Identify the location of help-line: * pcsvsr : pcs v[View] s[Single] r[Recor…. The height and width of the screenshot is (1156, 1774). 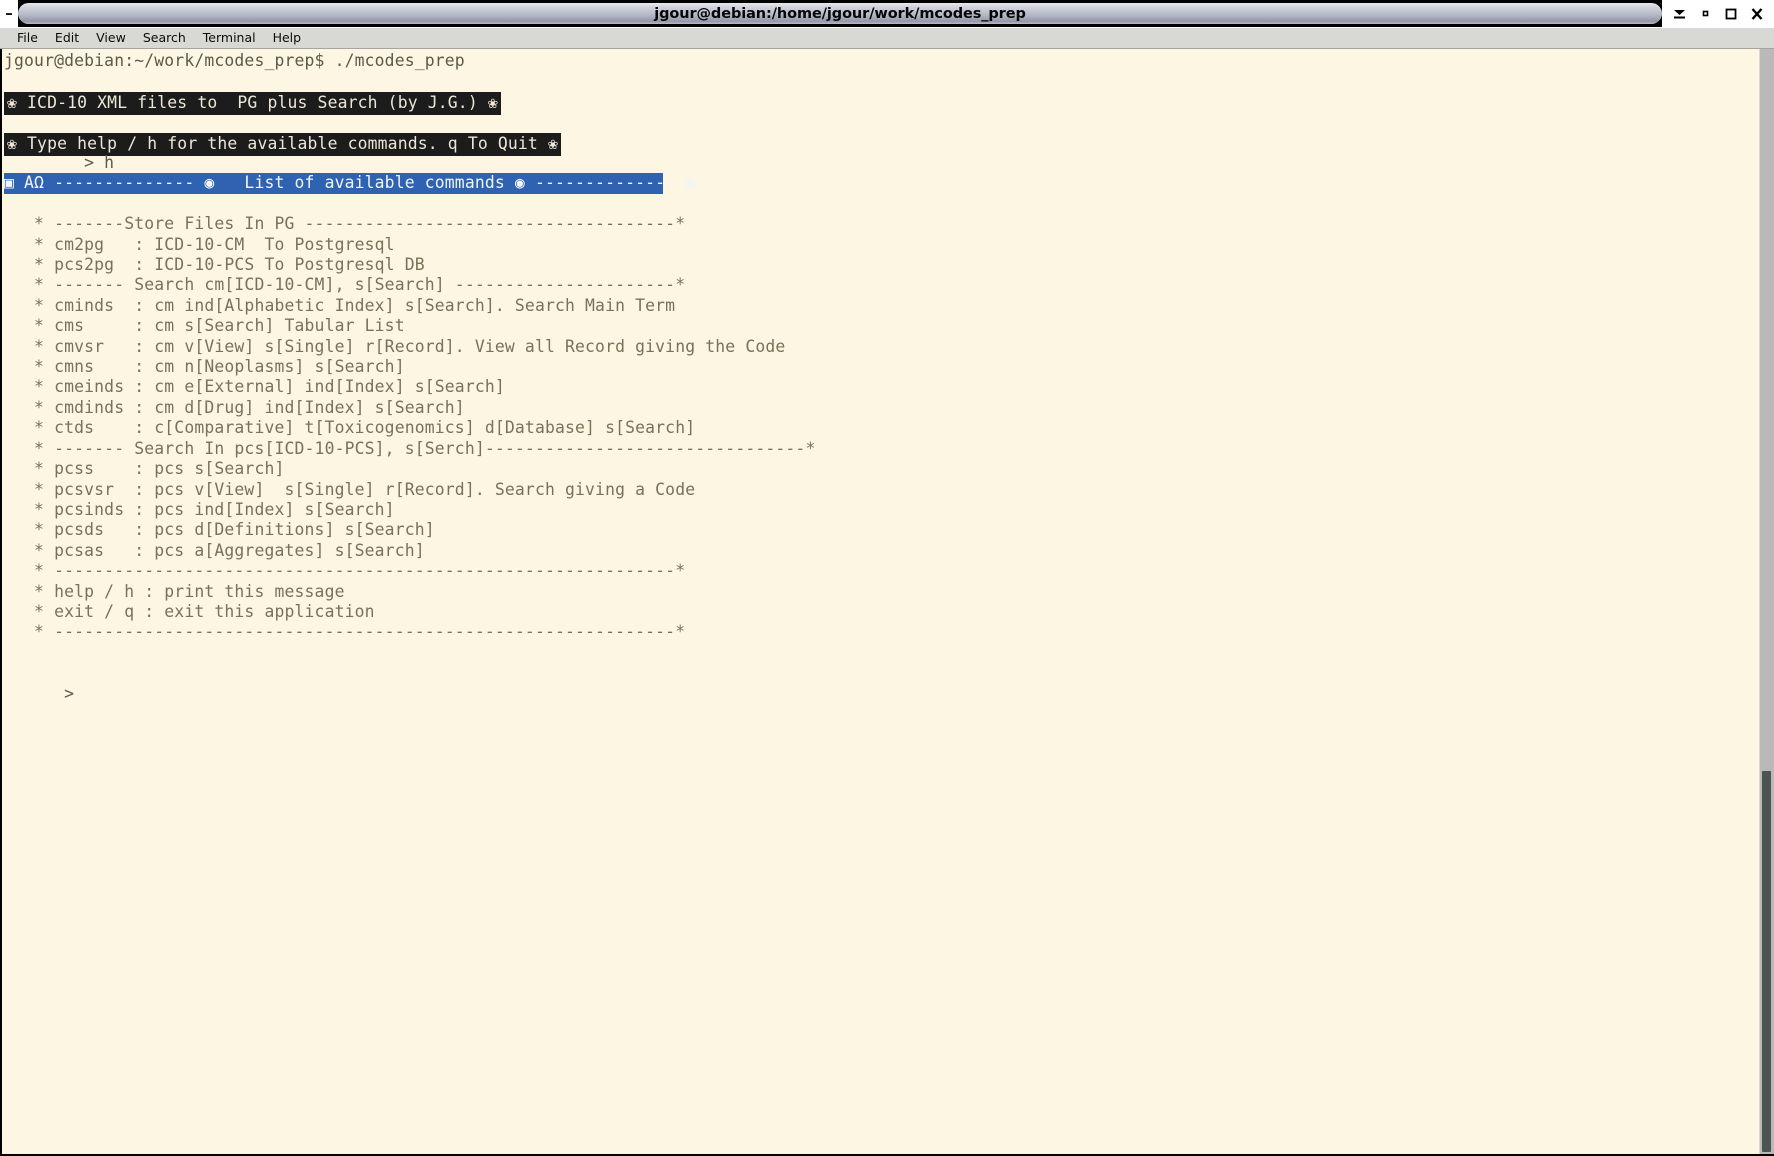
(350, 489).